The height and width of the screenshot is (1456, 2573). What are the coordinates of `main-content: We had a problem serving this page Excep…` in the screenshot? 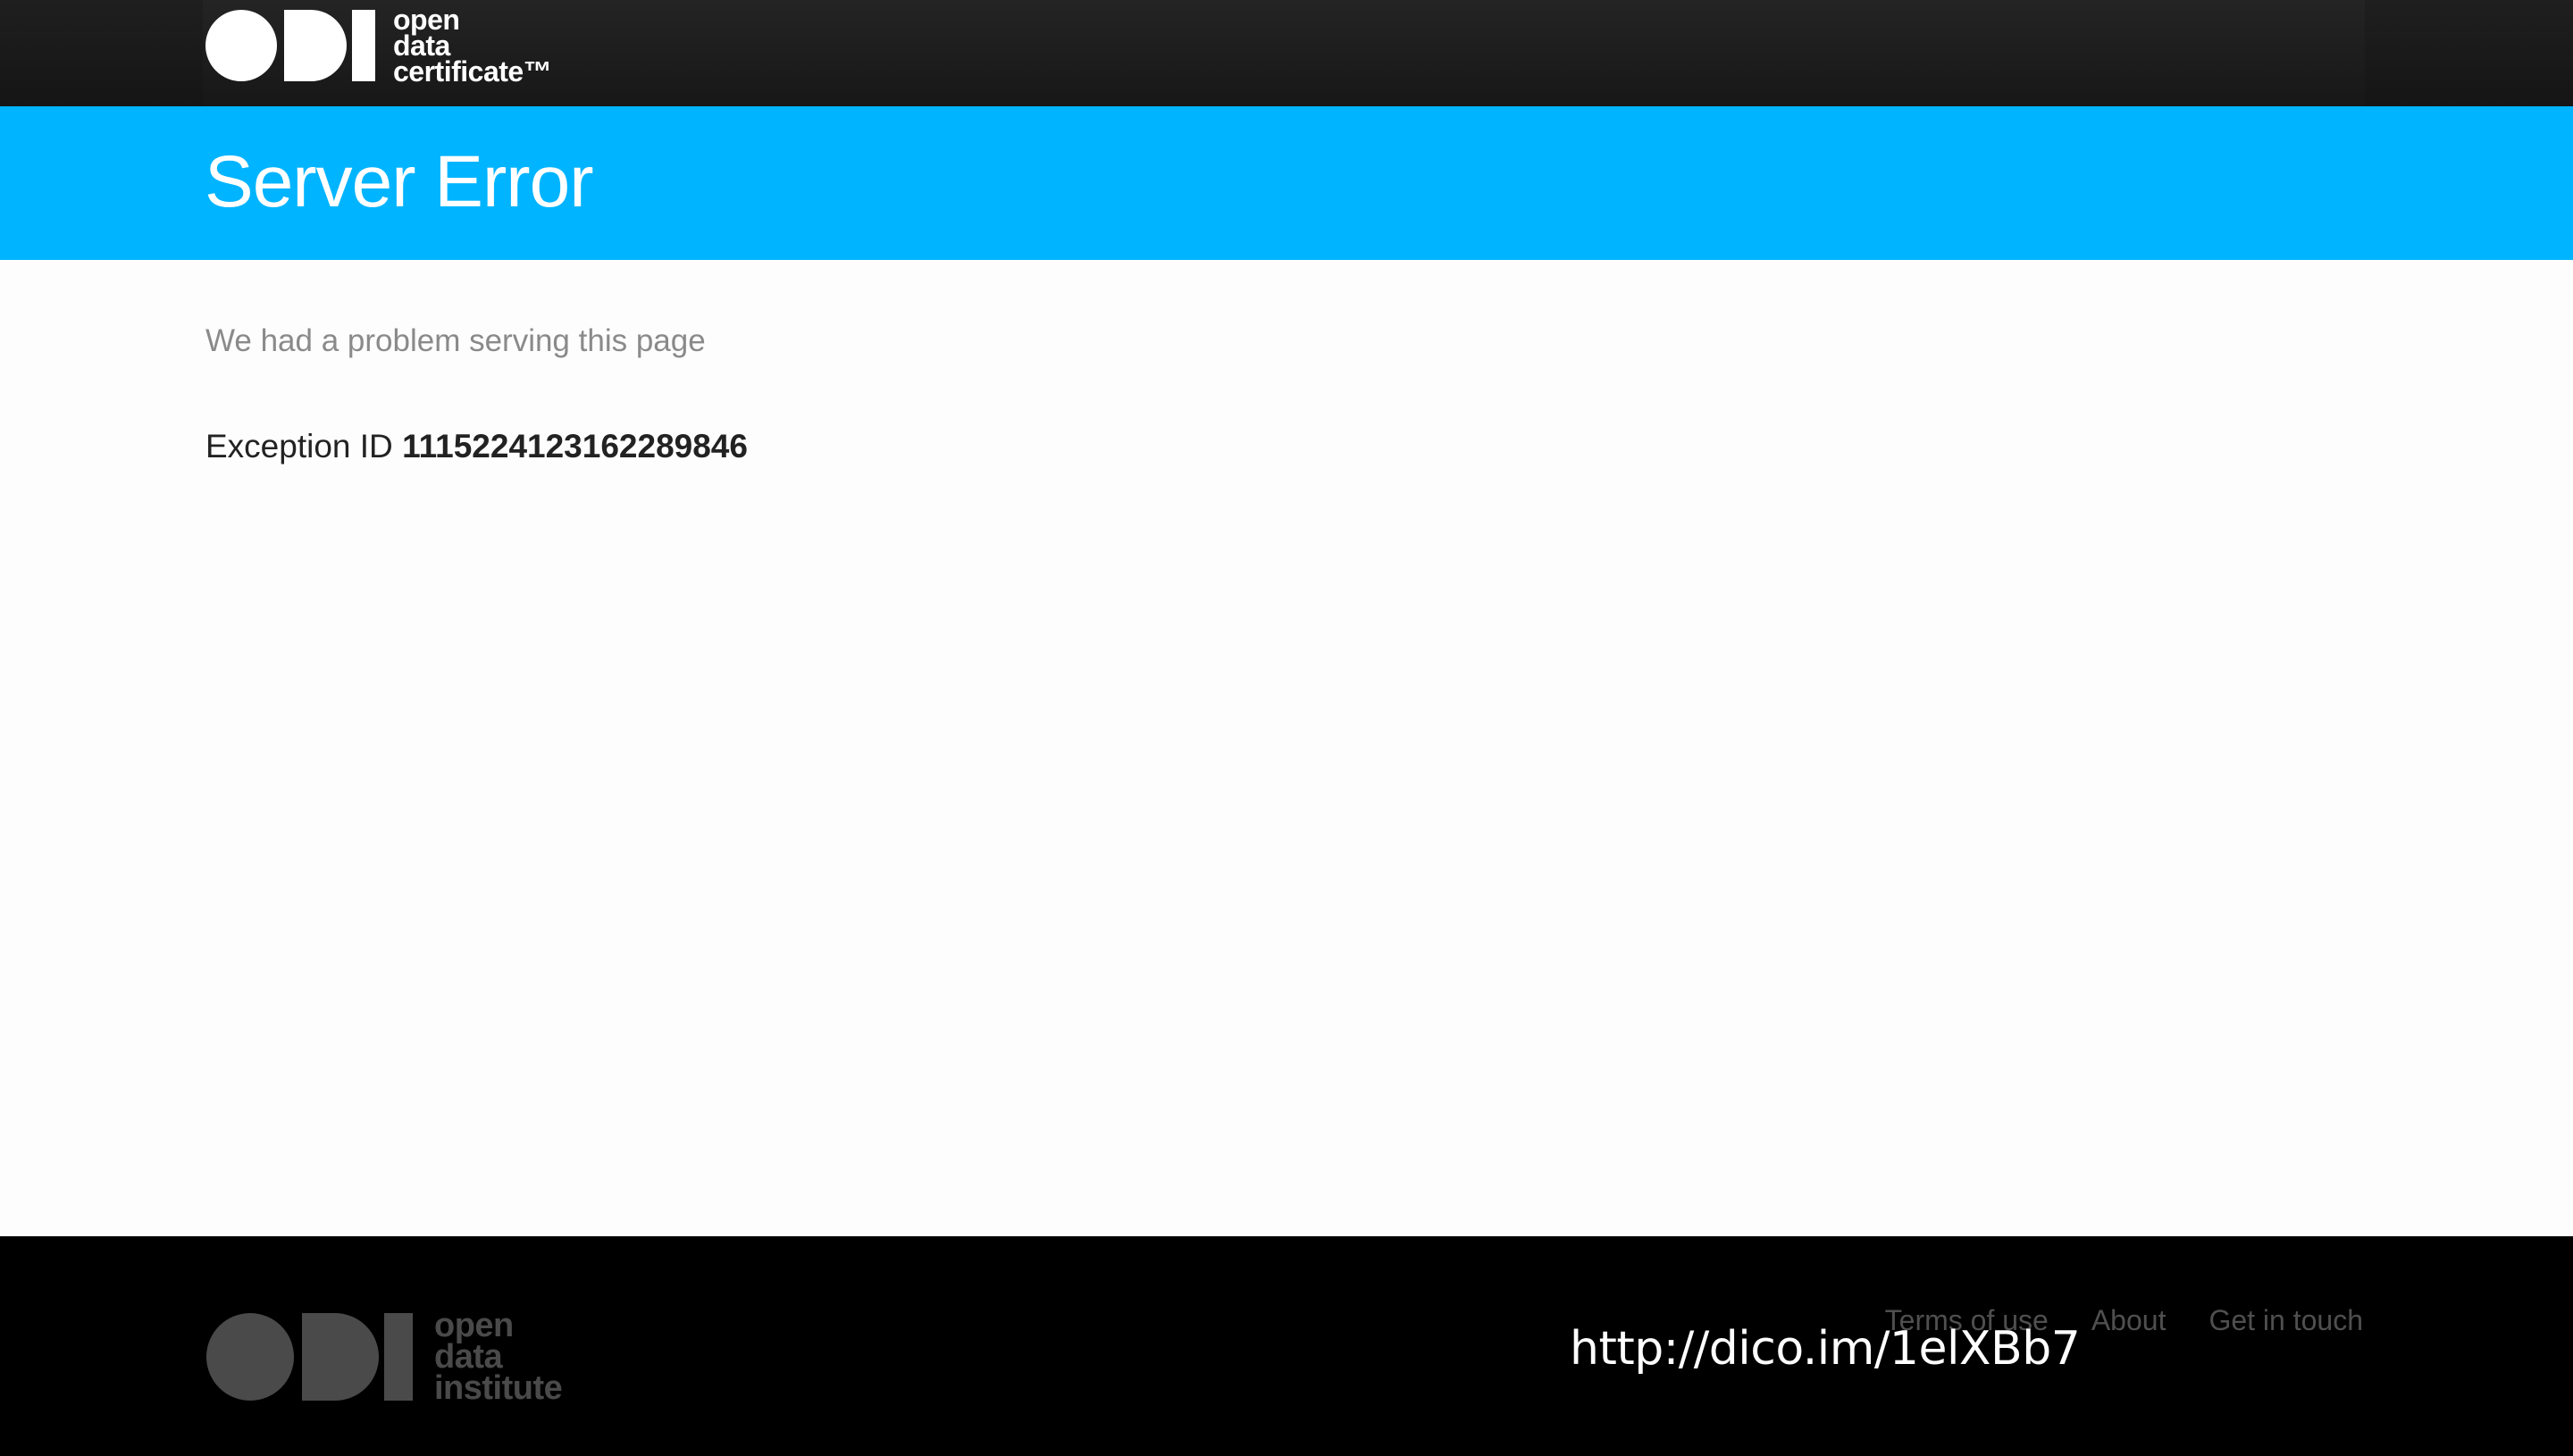 It's located at (477, 394).